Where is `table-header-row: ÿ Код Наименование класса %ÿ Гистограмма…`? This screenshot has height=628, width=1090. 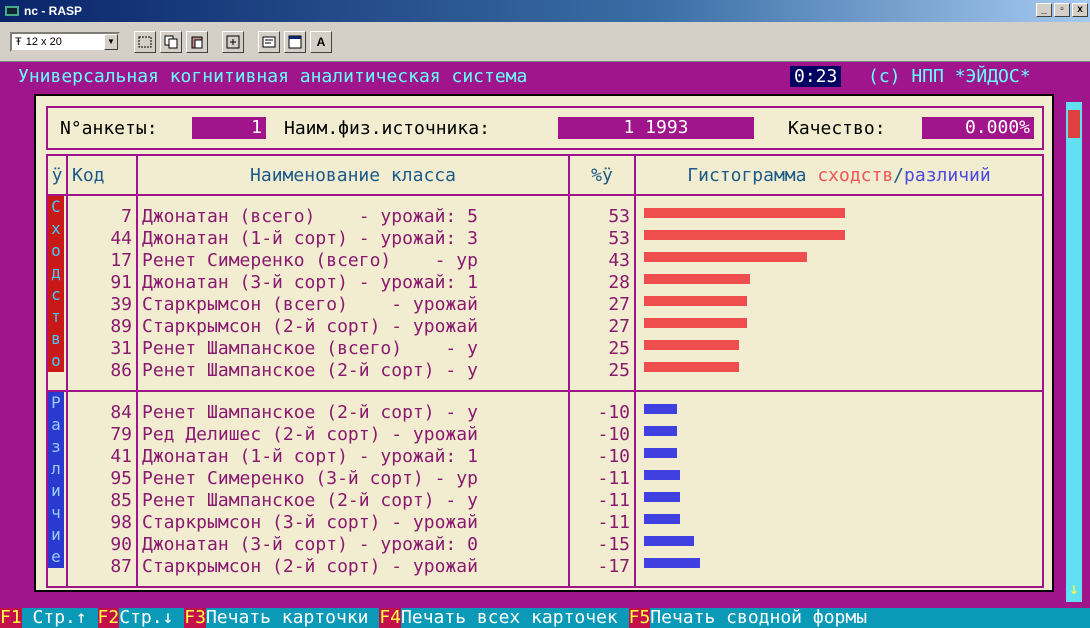
table-header-row: ÿ Код Наименование класса %ÿ Гистограмма… is located at coordinates (545, 175).